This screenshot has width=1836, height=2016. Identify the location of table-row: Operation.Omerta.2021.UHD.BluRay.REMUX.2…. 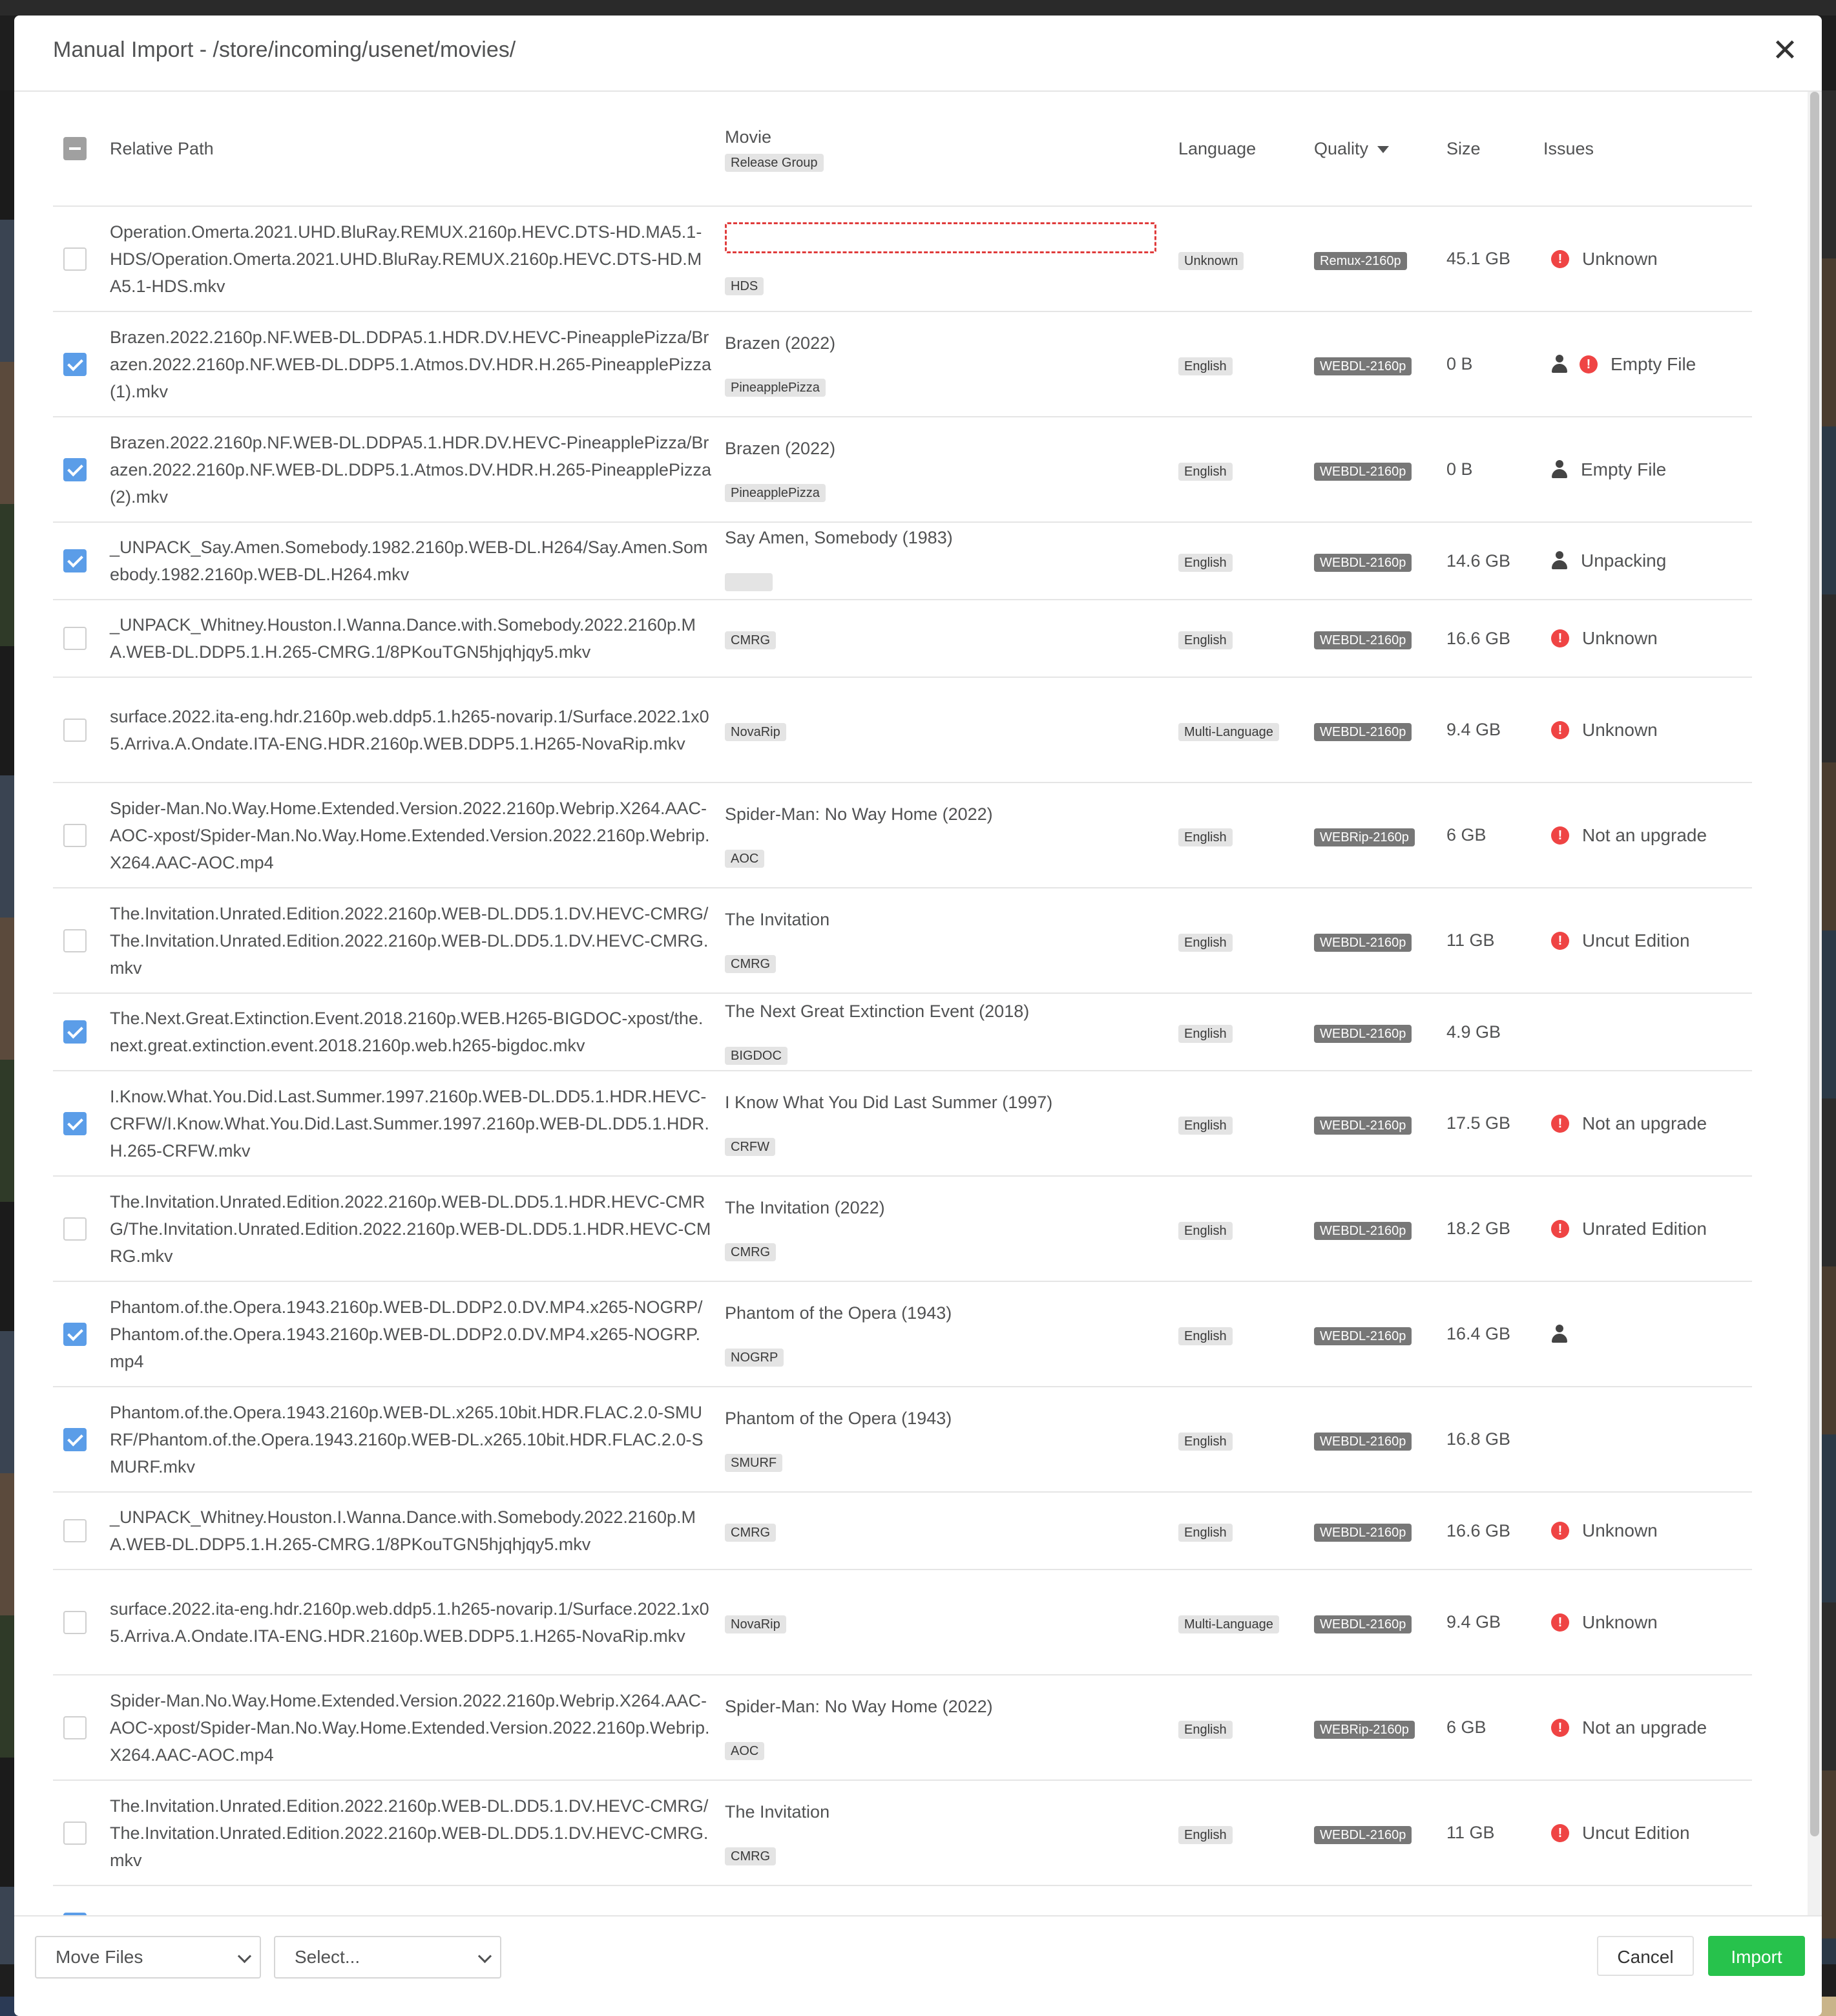
(903, 259).